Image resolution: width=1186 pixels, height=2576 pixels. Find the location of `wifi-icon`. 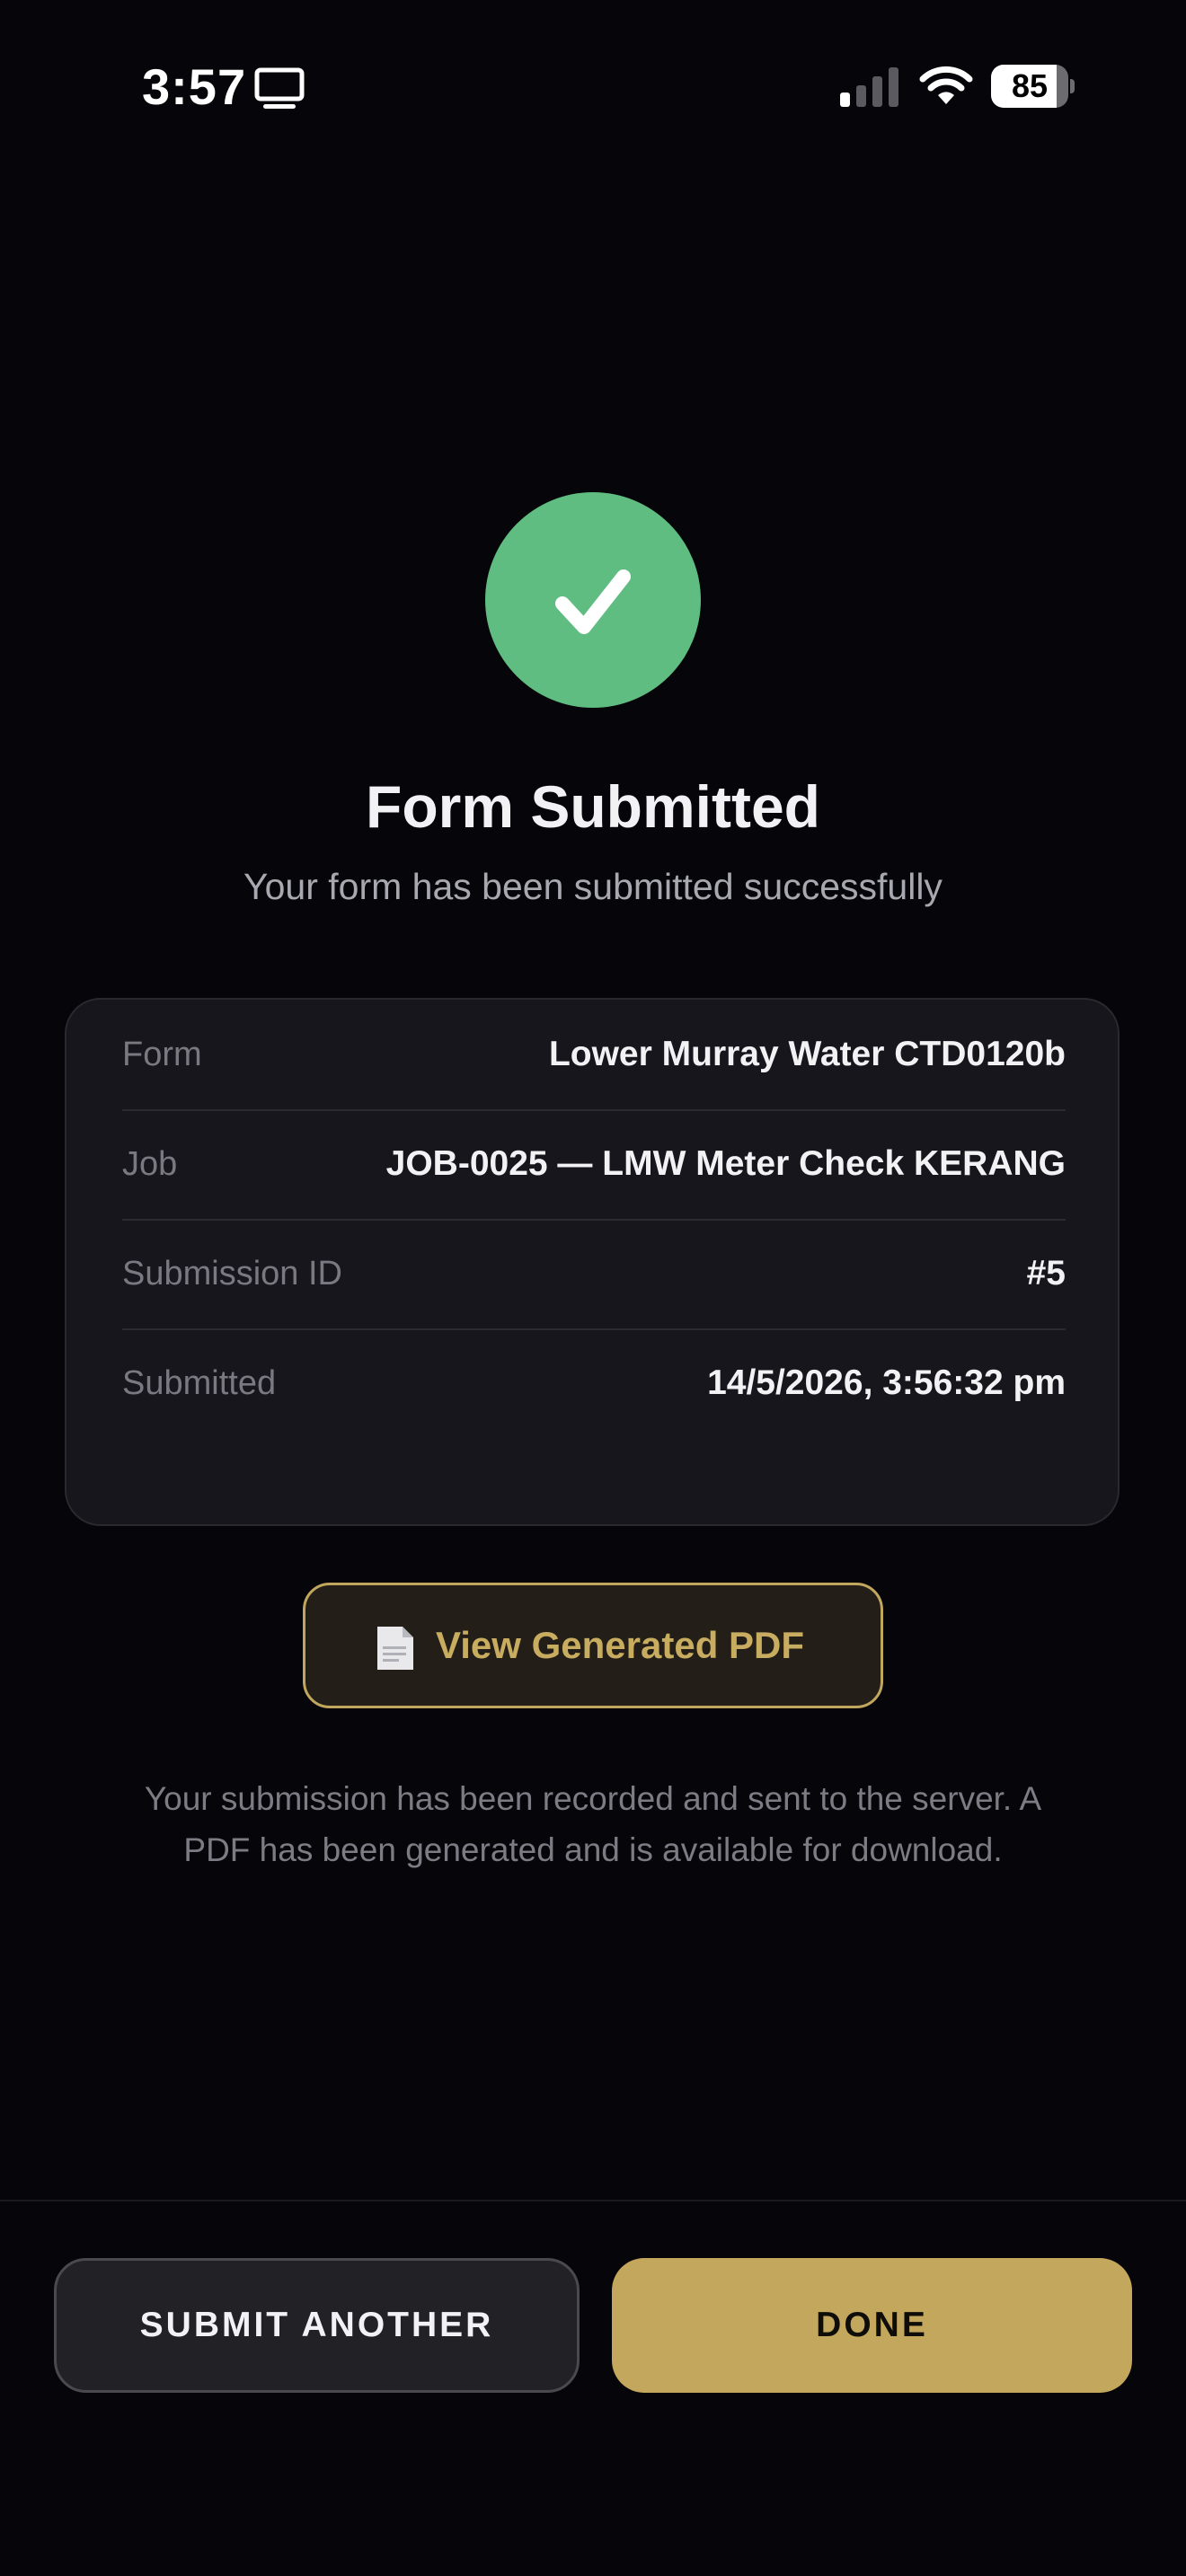

wifi-icon is located at coordinates (946, 85).